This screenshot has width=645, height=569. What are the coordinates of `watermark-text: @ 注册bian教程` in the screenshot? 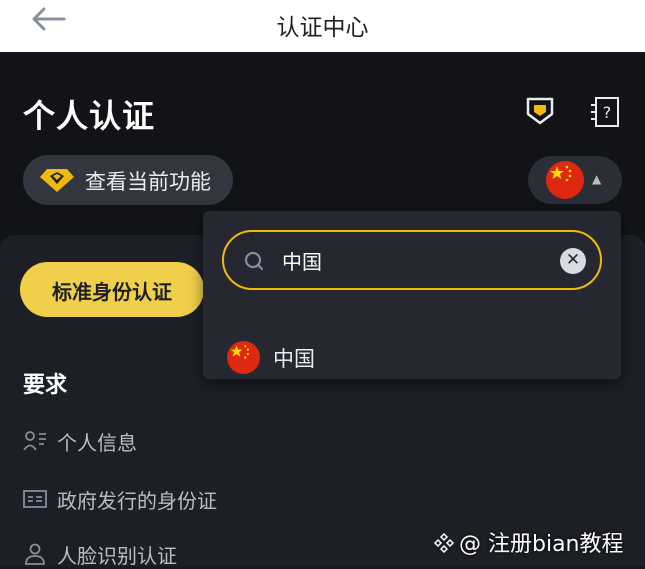 It's located at (541, 544).